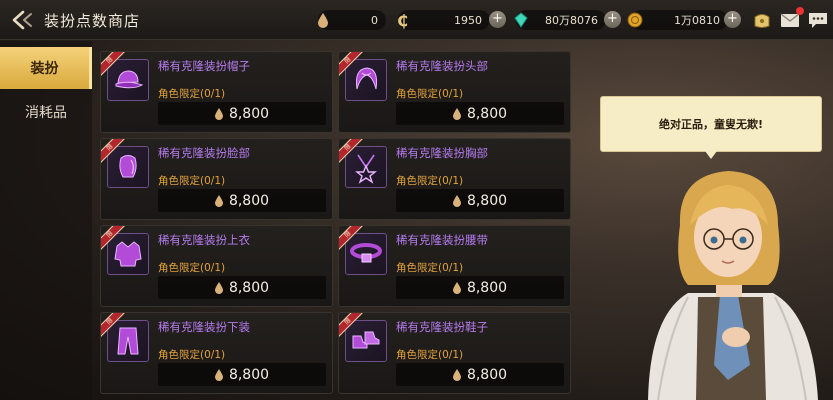  Describe the element at coordinates (442, 66) in the screenshot. I see `item-name: 稀有克隆装扮头部` at that location.